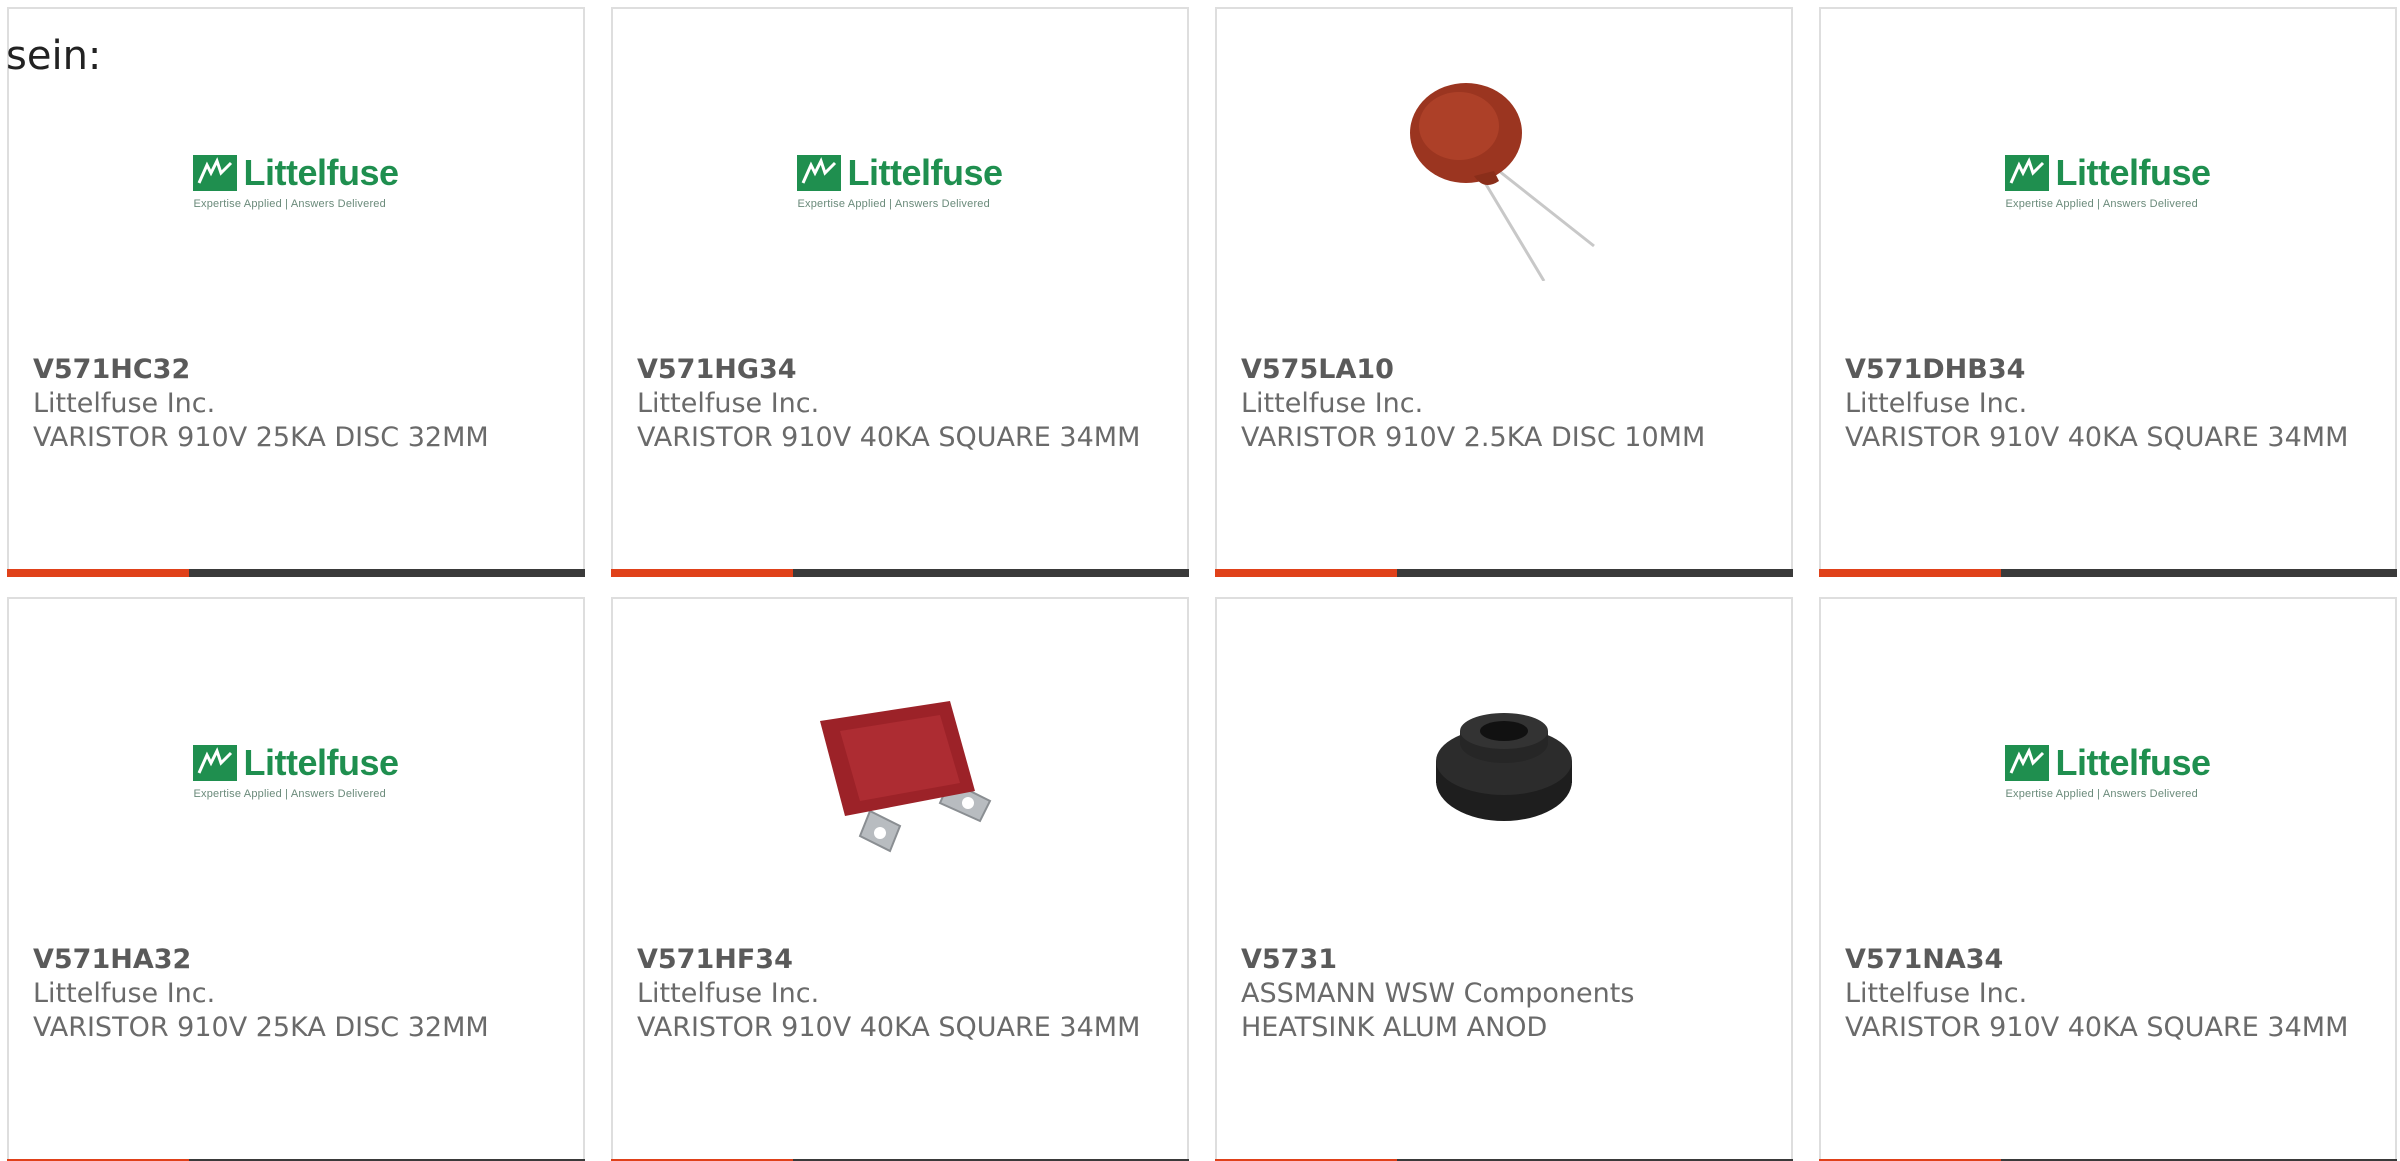 The width and height of the screenshot is (2400, 1161). Describe the element at coordinates (2110, 370) in the screenshot. I see `part-number-link: V571DHB34` at that location.